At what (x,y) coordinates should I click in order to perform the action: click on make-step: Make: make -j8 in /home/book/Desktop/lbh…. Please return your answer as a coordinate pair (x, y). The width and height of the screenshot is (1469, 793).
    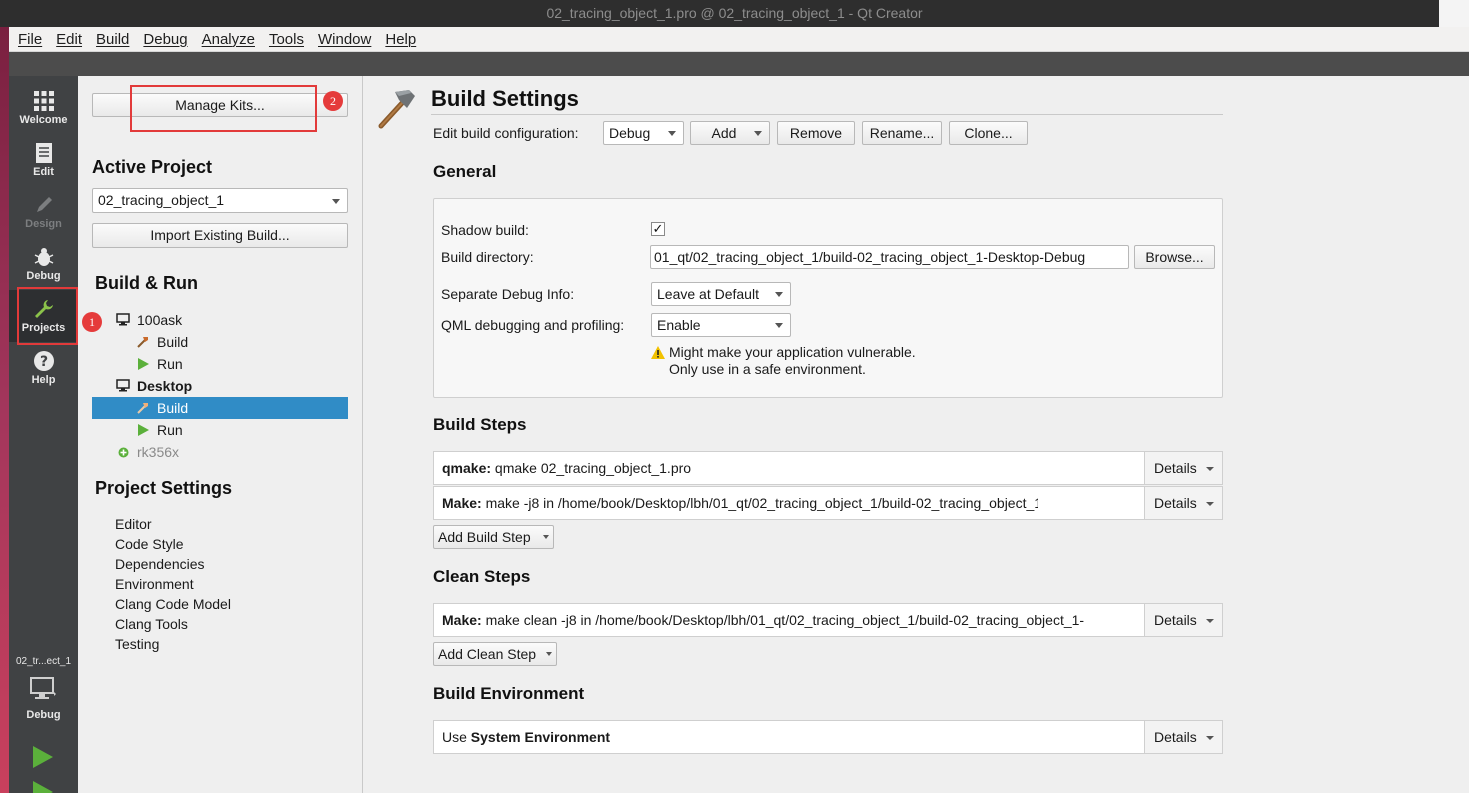
    Looking at the image, I should click on (828, 503).